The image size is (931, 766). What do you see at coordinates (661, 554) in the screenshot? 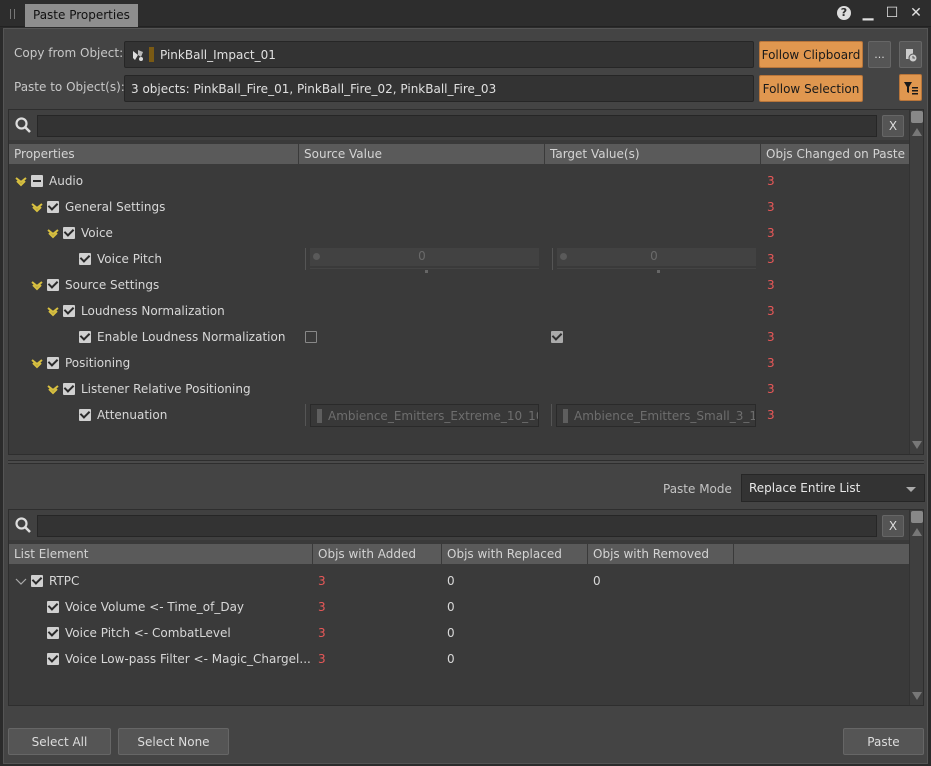
I see `column-objs-removed: Objs with Removed` at bounding box center [661, 554].